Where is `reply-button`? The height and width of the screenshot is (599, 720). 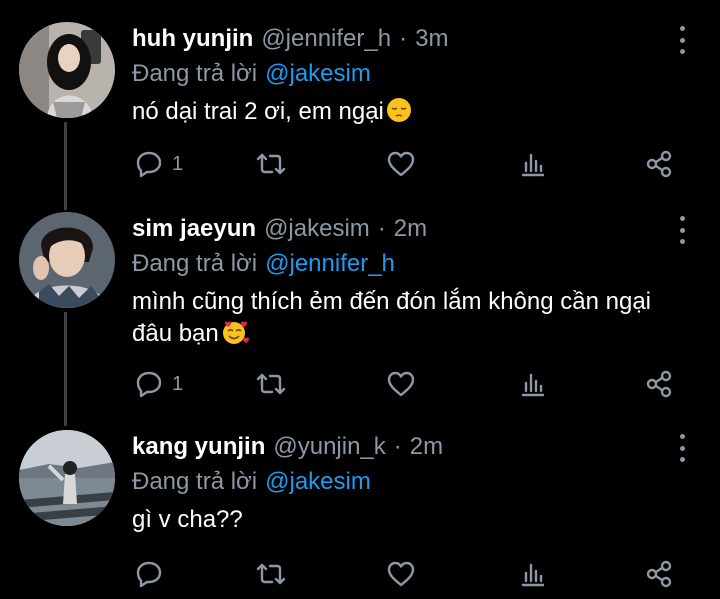
reply-button is located at coordinates (153, 574).